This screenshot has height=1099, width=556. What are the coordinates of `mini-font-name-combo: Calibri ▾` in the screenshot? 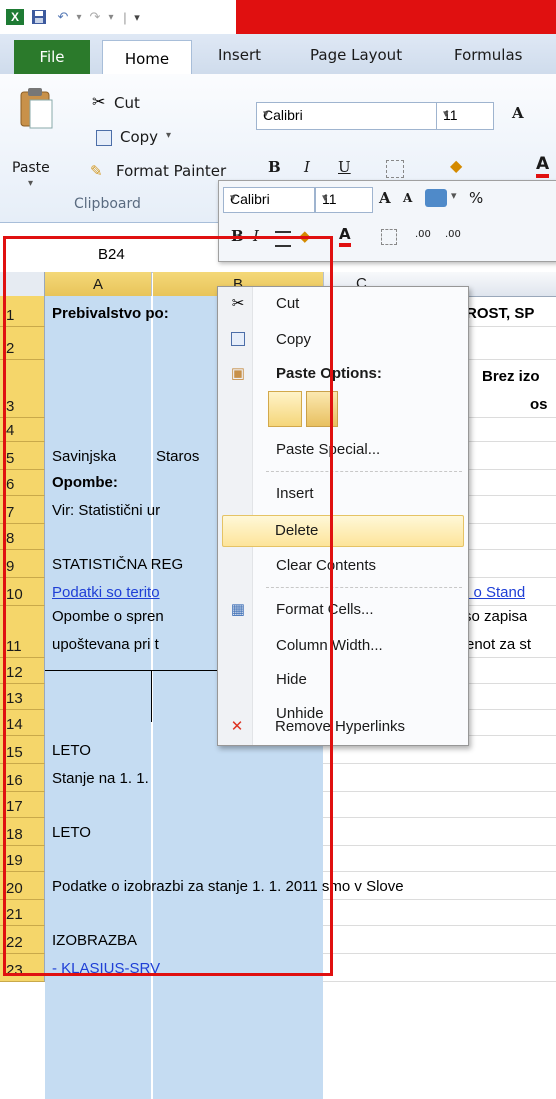 It's located at (269, 200).